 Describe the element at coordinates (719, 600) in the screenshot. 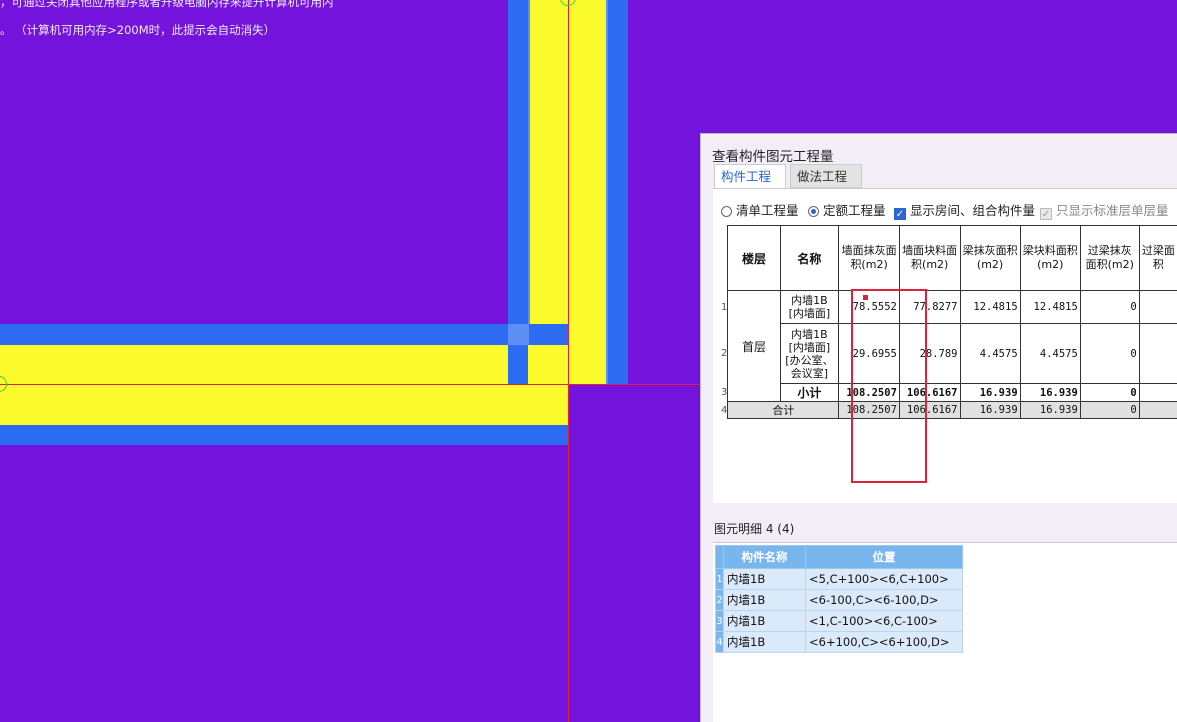

I see `detail-row-index: 2` at that location.